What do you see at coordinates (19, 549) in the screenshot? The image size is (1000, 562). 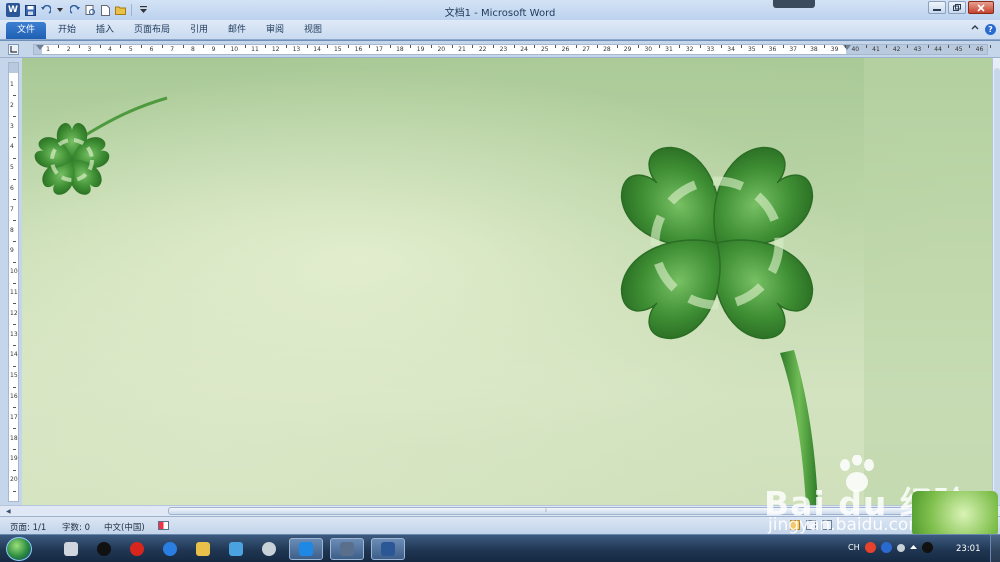 I see `start-button` at bounding box center [19, 549].